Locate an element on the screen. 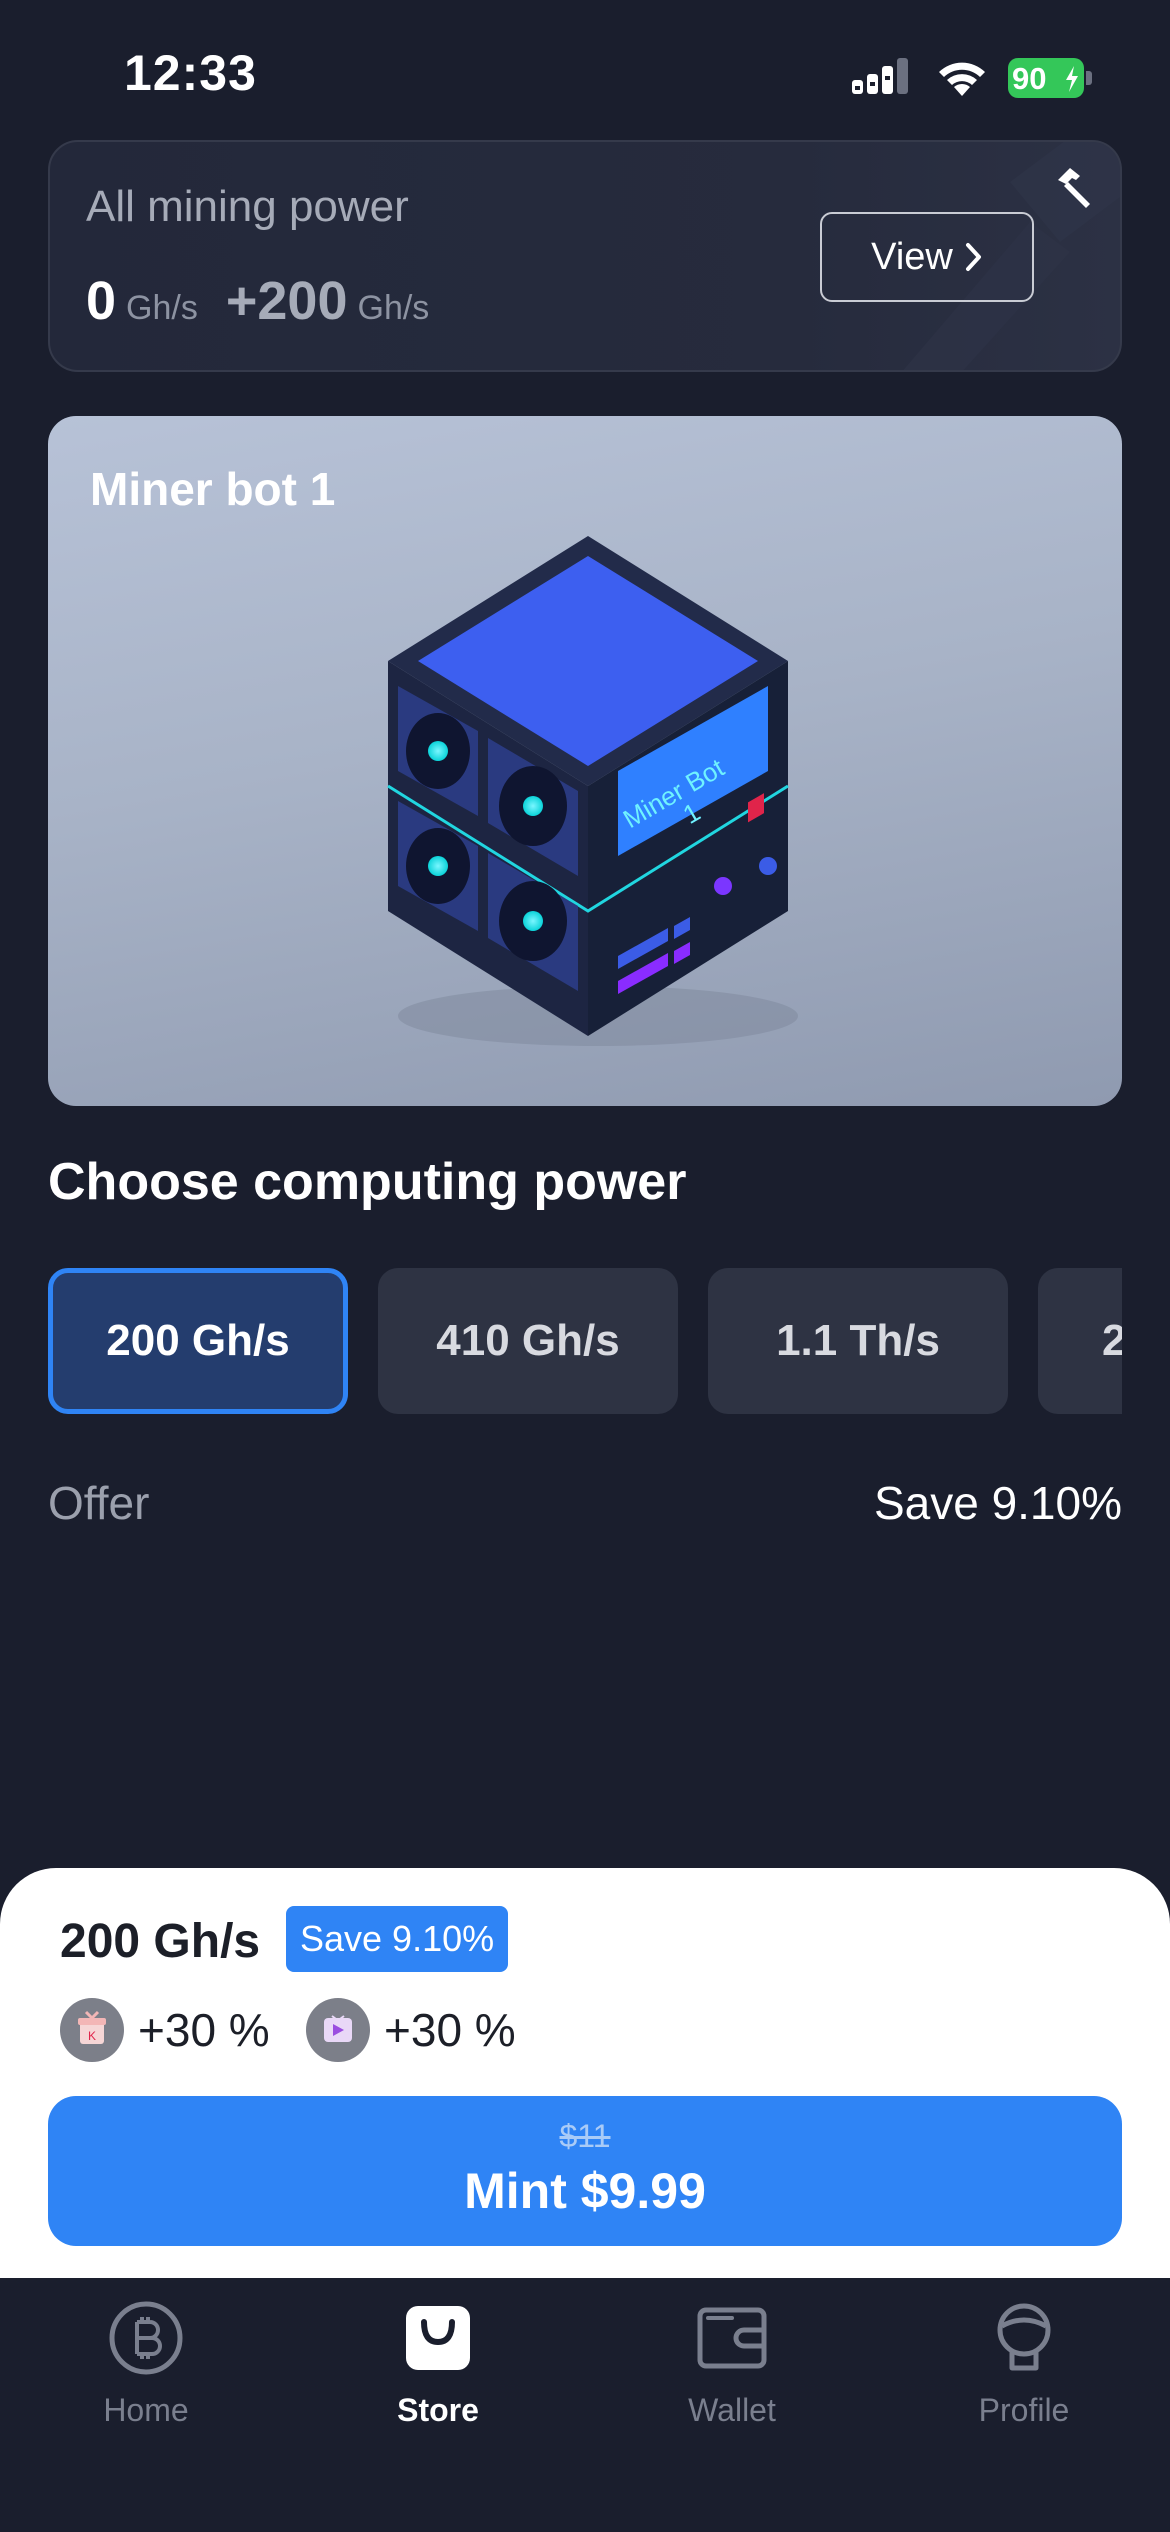 This screenshot has height=2532, width=1170. boost-gift-value: +30 % is located at coordinates (204, 2030).